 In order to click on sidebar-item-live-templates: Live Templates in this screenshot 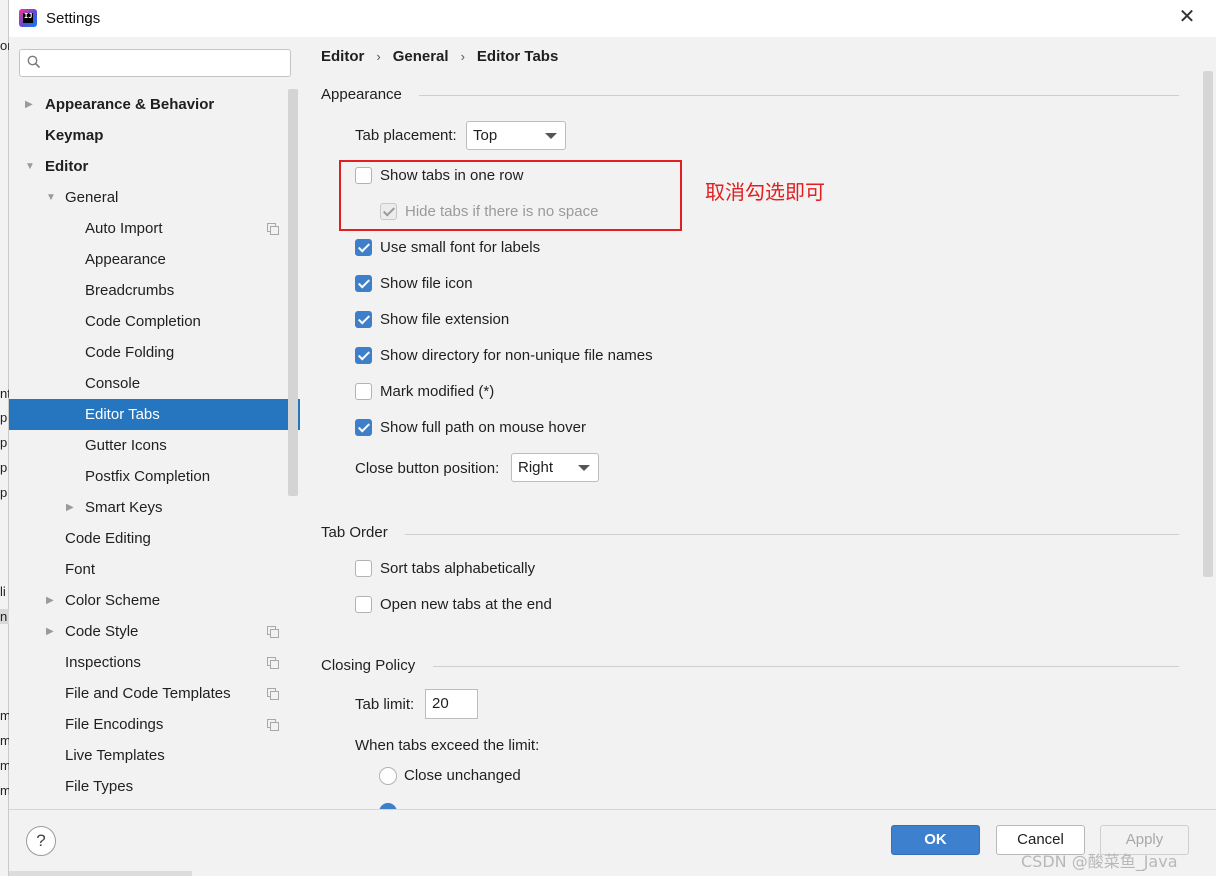, I will do `click(148, 755)`.